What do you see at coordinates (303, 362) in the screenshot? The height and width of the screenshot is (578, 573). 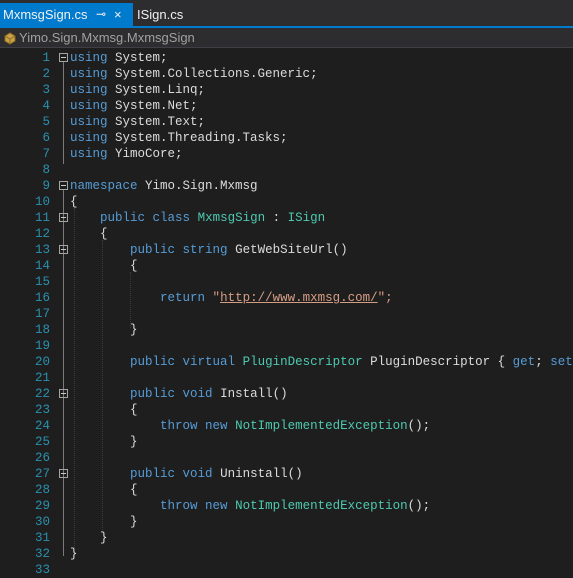 I see `type-name: PluginDescriptor` at bounding box center [303, 362].